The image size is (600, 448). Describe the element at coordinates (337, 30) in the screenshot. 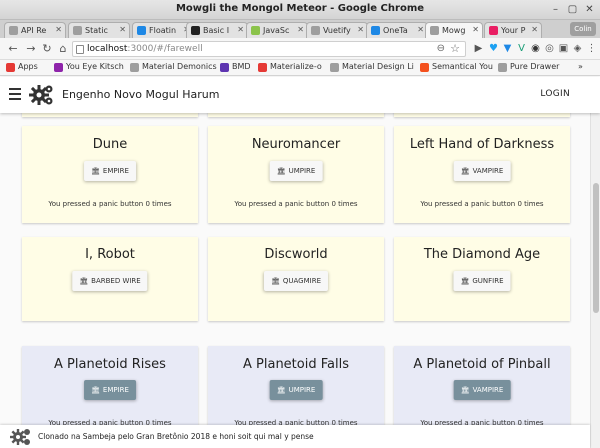

I see `browser-tab: Vuetify ✕` at that location.